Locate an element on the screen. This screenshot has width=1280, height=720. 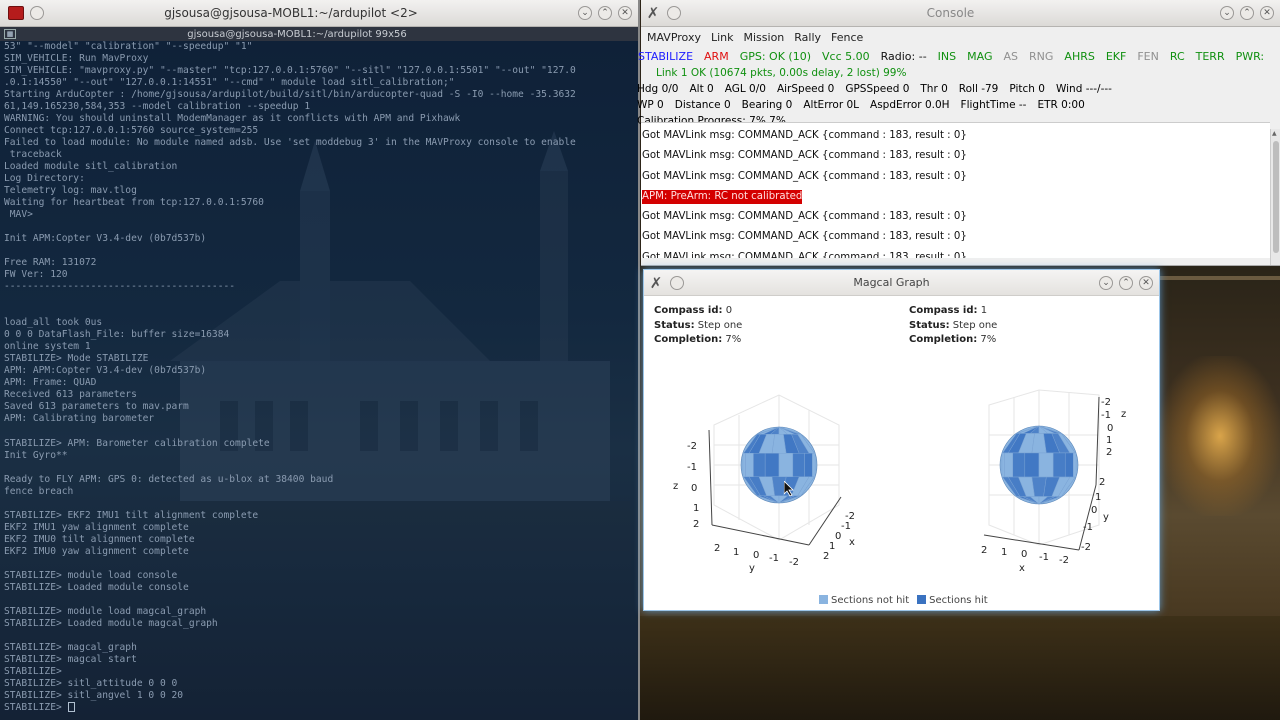
x-tick: 0 is located at coordinates (1024, 554).